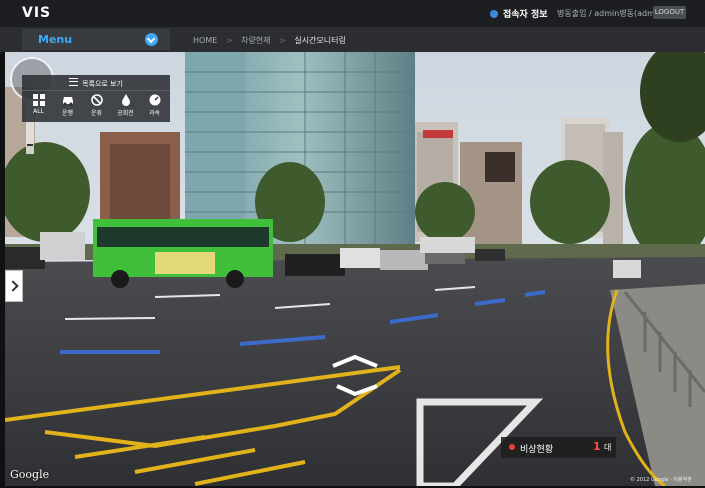 The width and height of the screenshot is (705, 488). Describe the element at coordinates (661, 479) in the screenshot. I see `map-copyright: © 2012 Google · 이용약관` at that location.